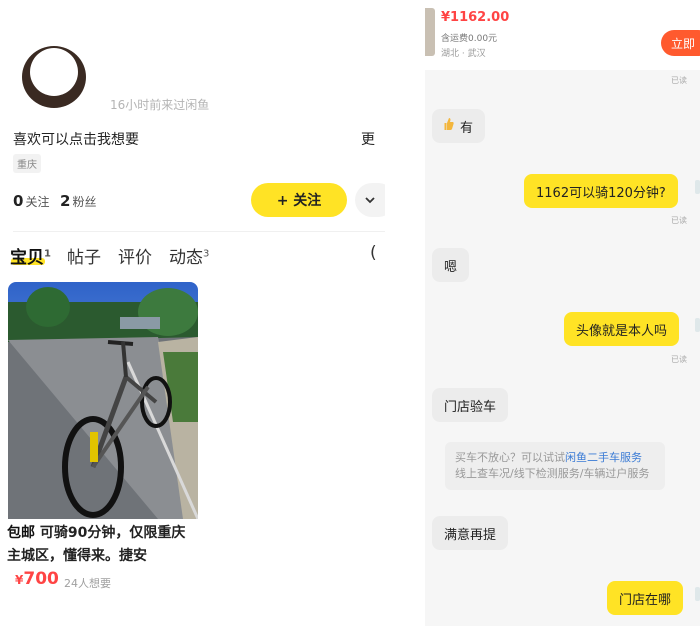 The image size is (700, 626). I want to click on message-outgoing: 1162可以骑120分钟?, so click(601, 191).